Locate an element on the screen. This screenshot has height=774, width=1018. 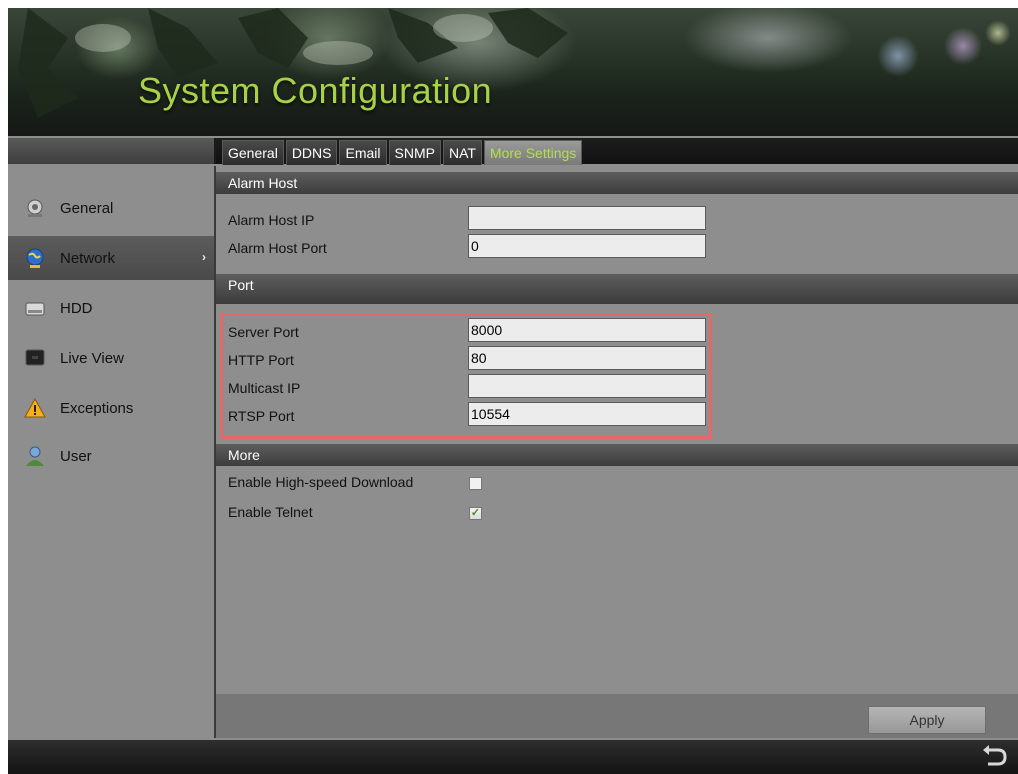
page-title: System Configuration is located at coordinates (315, 90).